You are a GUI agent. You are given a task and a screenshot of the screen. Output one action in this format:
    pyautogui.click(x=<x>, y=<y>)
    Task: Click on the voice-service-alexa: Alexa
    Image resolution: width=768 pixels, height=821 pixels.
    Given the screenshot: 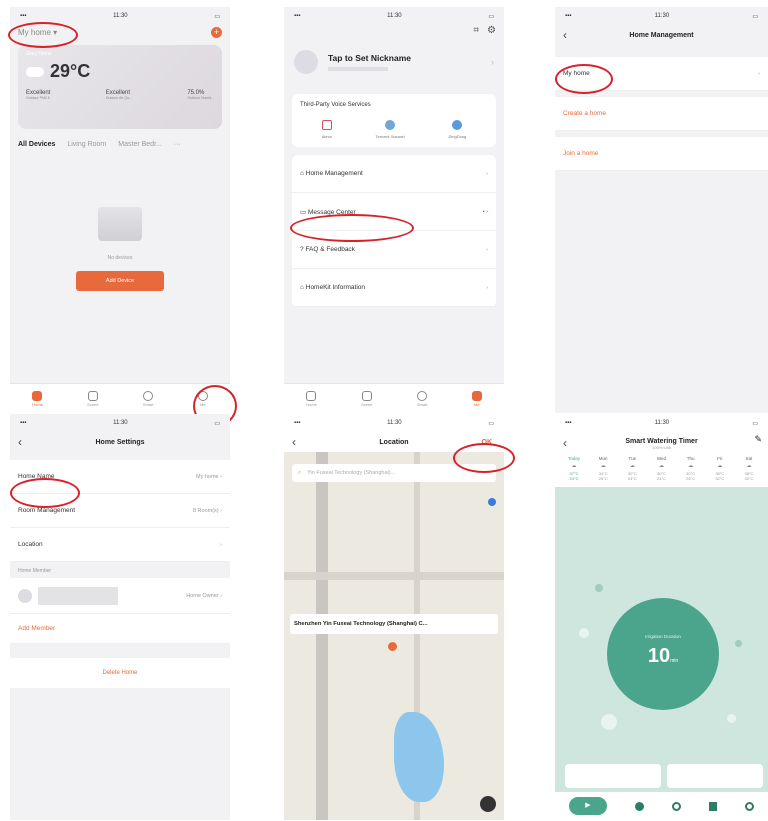 What is the action you would take?
    pyautogui.click(x=326, y=129)
    